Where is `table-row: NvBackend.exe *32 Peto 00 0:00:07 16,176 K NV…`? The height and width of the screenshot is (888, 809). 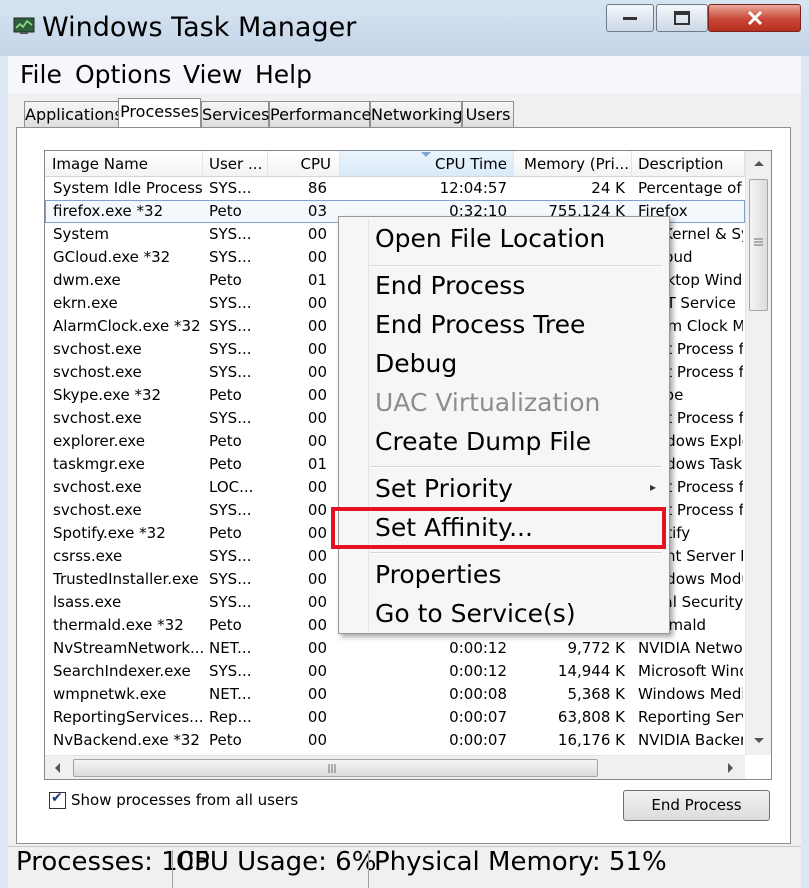 table-row: NvBackend.exe *32 Peto 00 0:00:07 16,176 K NV… is located at coordinates (395, 740).